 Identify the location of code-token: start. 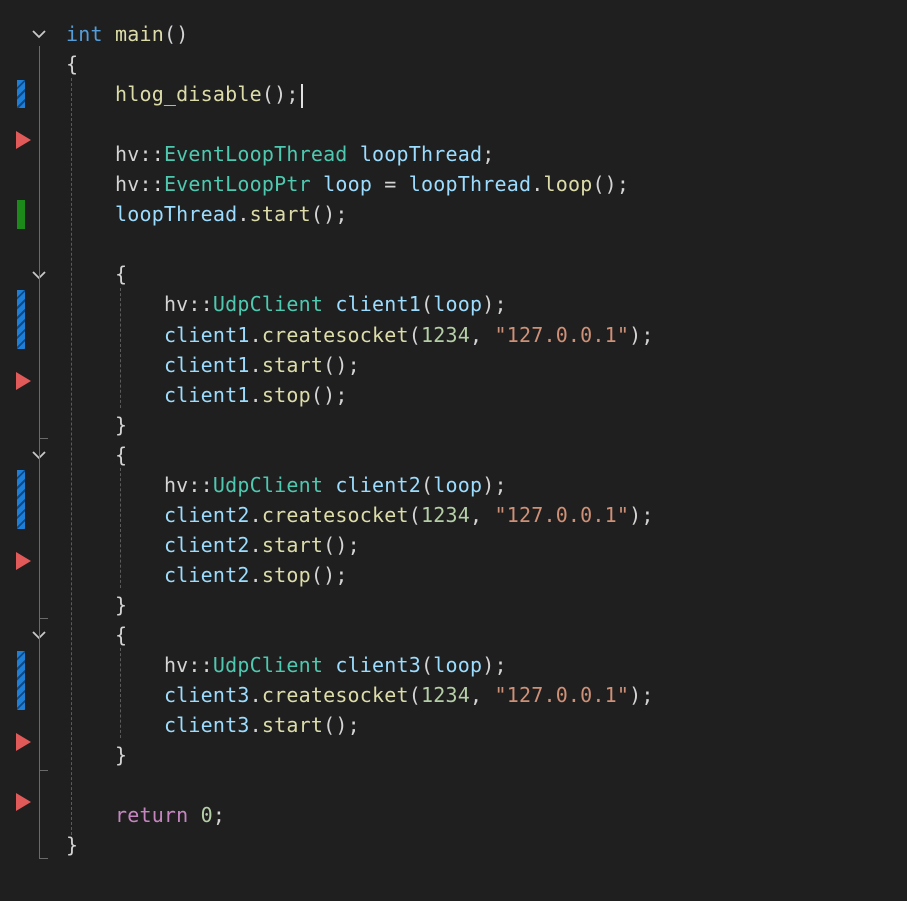
(292, 544).